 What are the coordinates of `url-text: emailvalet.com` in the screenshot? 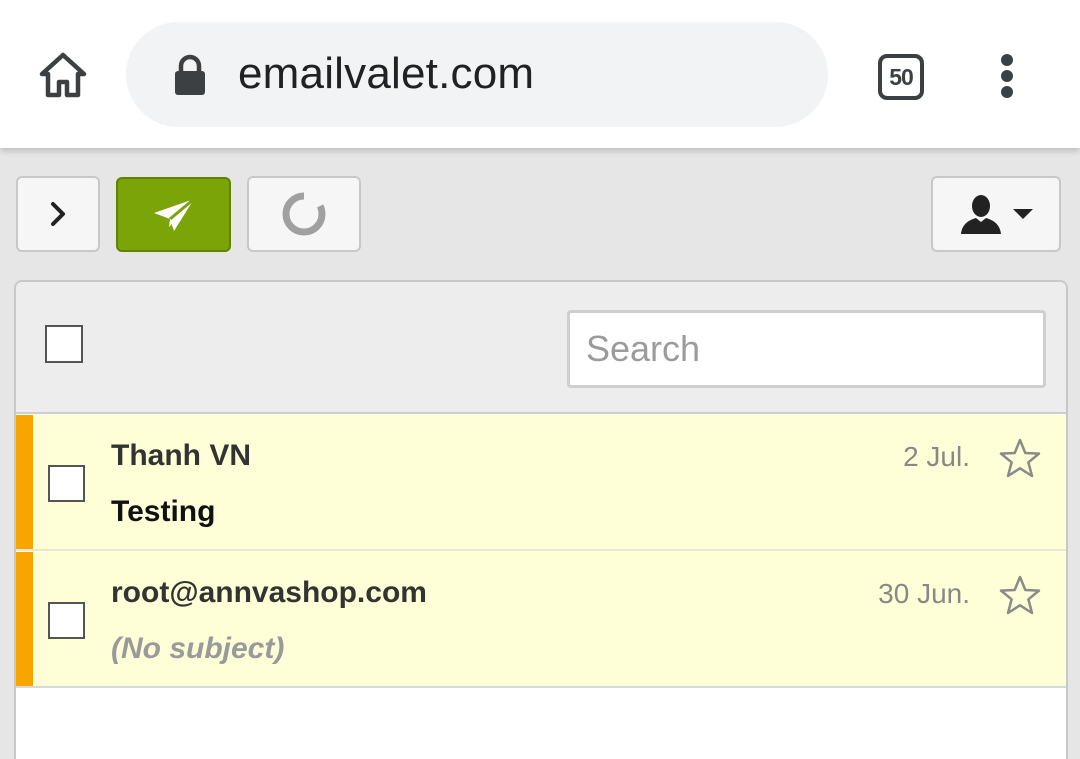 It's located at (386, 73).